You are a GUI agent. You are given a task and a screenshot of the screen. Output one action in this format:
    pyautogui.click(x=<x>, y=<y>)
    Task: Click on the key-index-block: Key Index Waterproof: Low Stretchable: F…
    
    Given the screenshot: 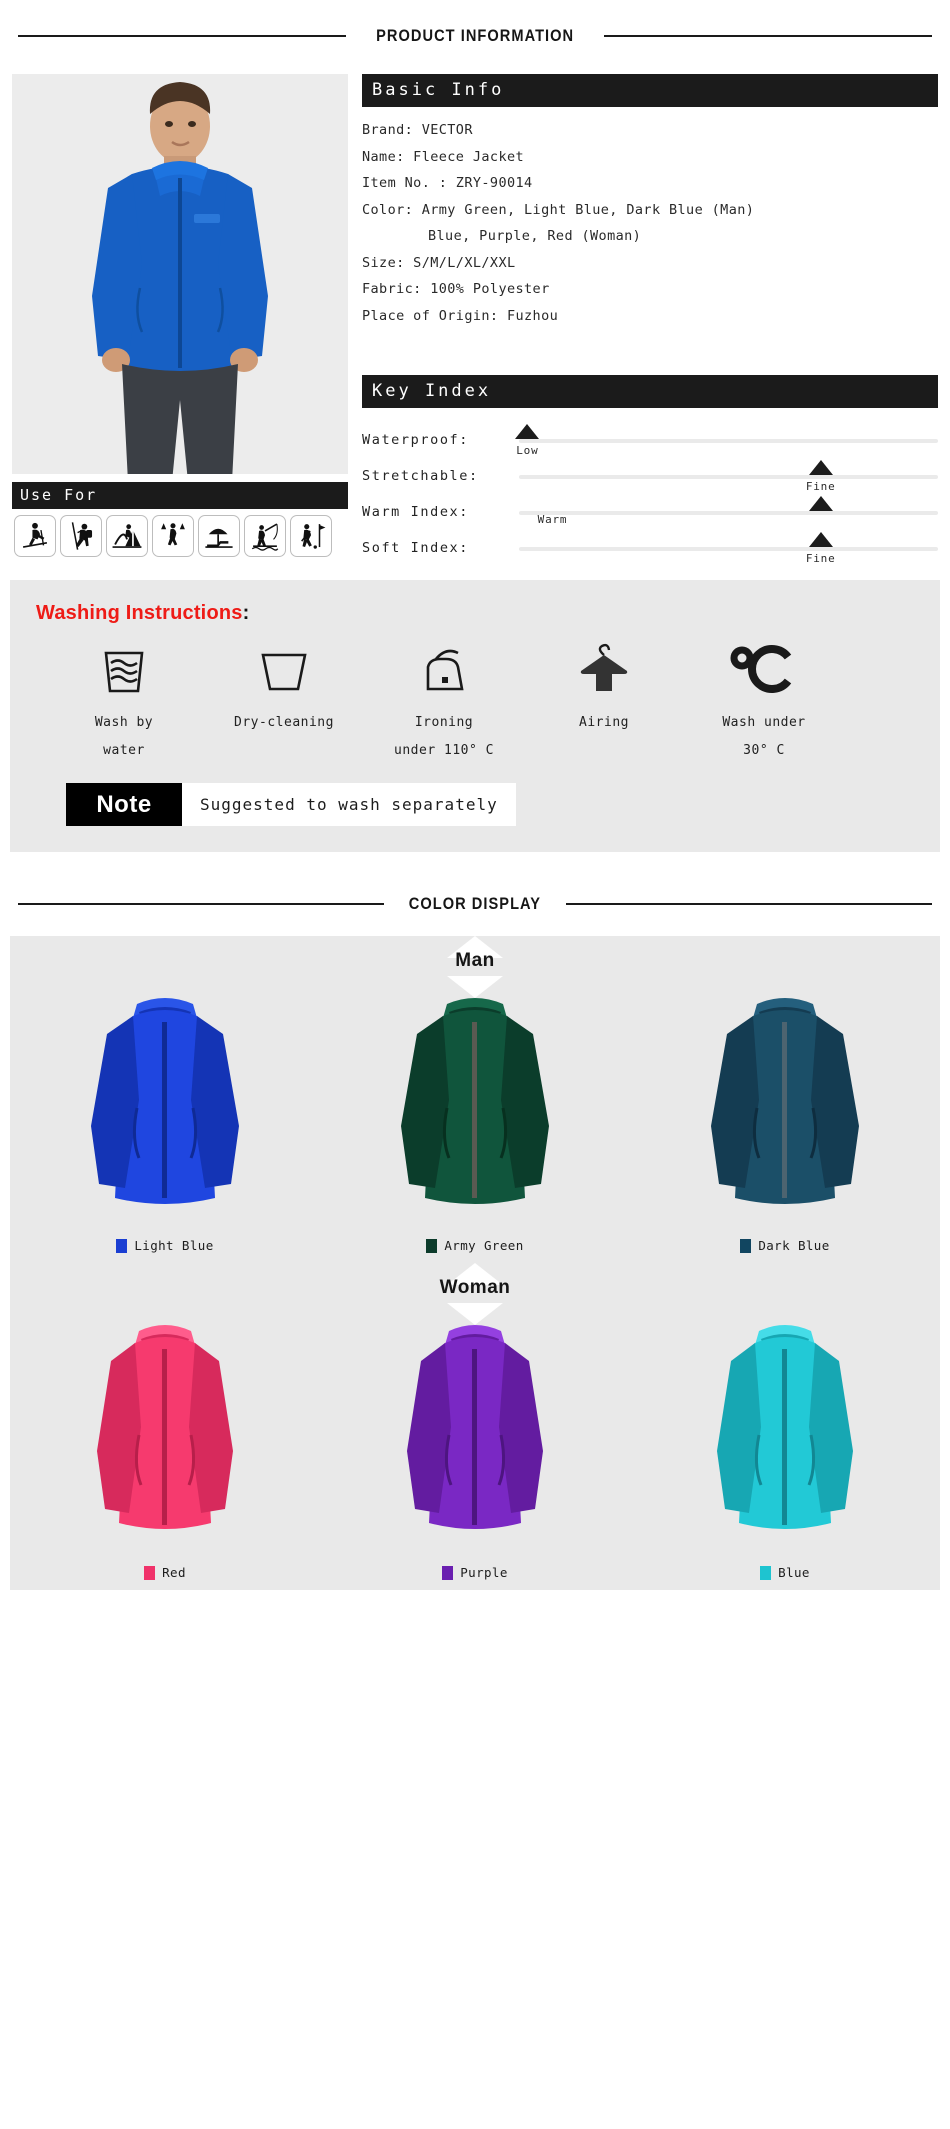 What is the action you would take?
    pyautogui.click(x=650, y=470)
    